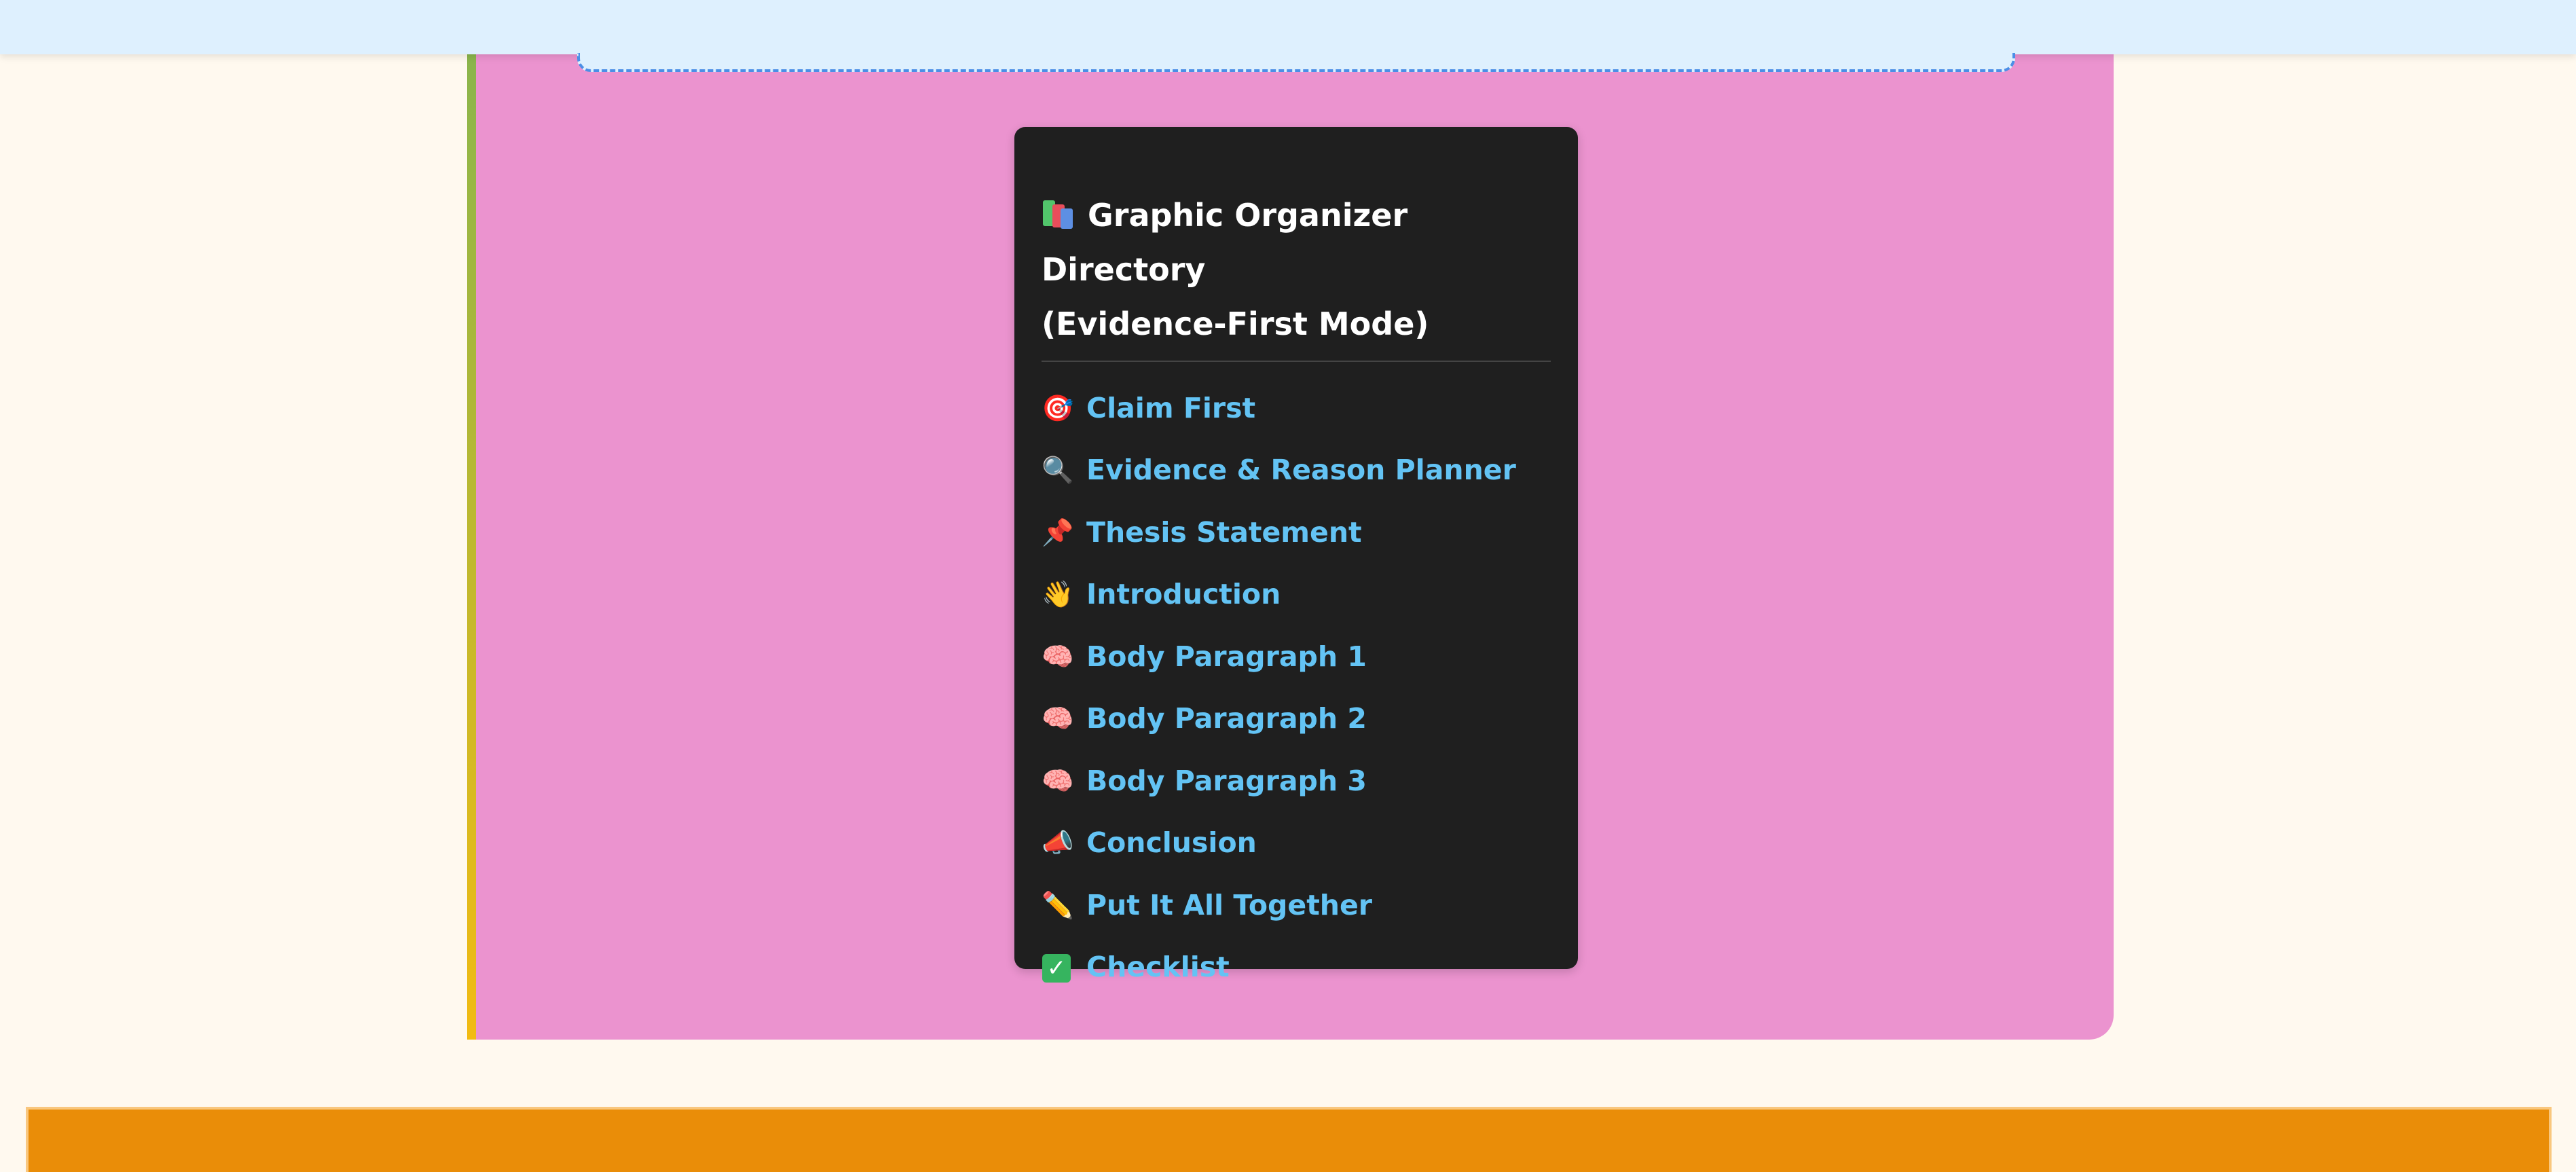 Image resolution: width=2576 pixels, height=1172 pixels. I want to click on top-banner, so click(1288, 27).